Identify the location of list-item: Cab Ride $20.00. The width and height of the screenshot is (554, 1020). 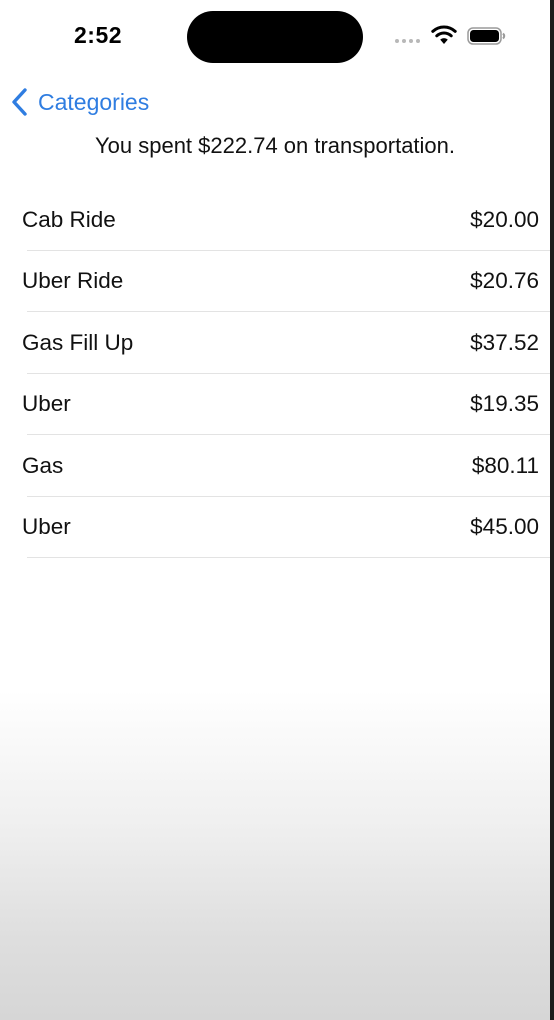
(275, 220).